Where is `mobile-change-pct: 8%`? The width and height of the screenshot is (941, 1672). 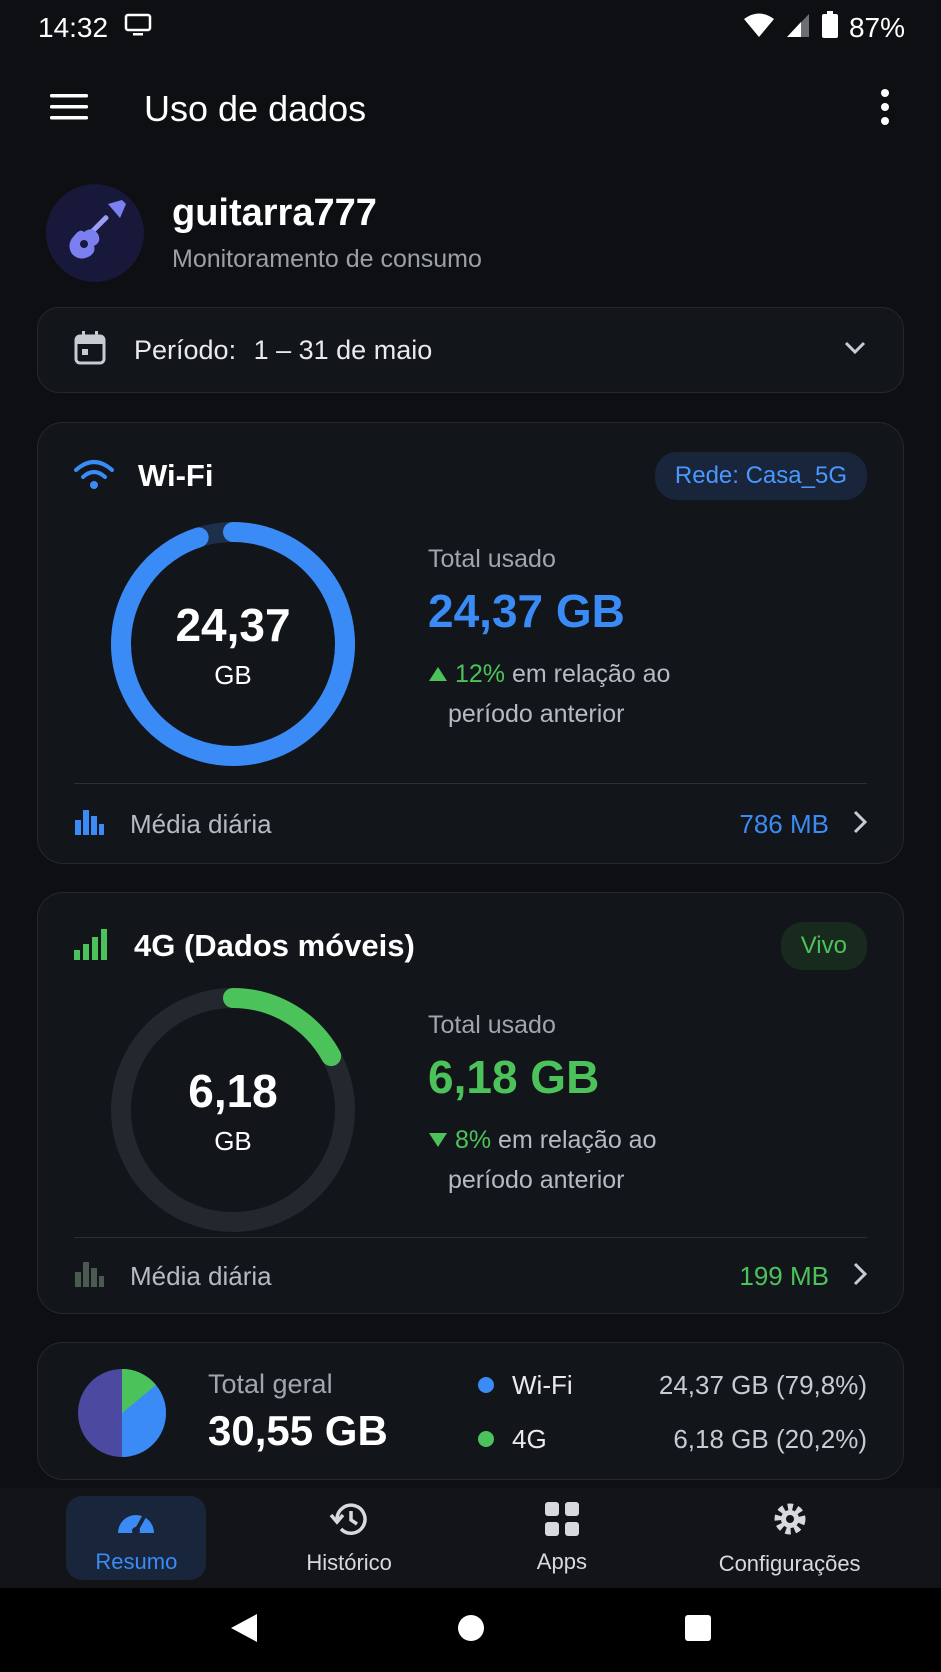 mobile-change-pct: 8% is located at coordinates (473, 1140).